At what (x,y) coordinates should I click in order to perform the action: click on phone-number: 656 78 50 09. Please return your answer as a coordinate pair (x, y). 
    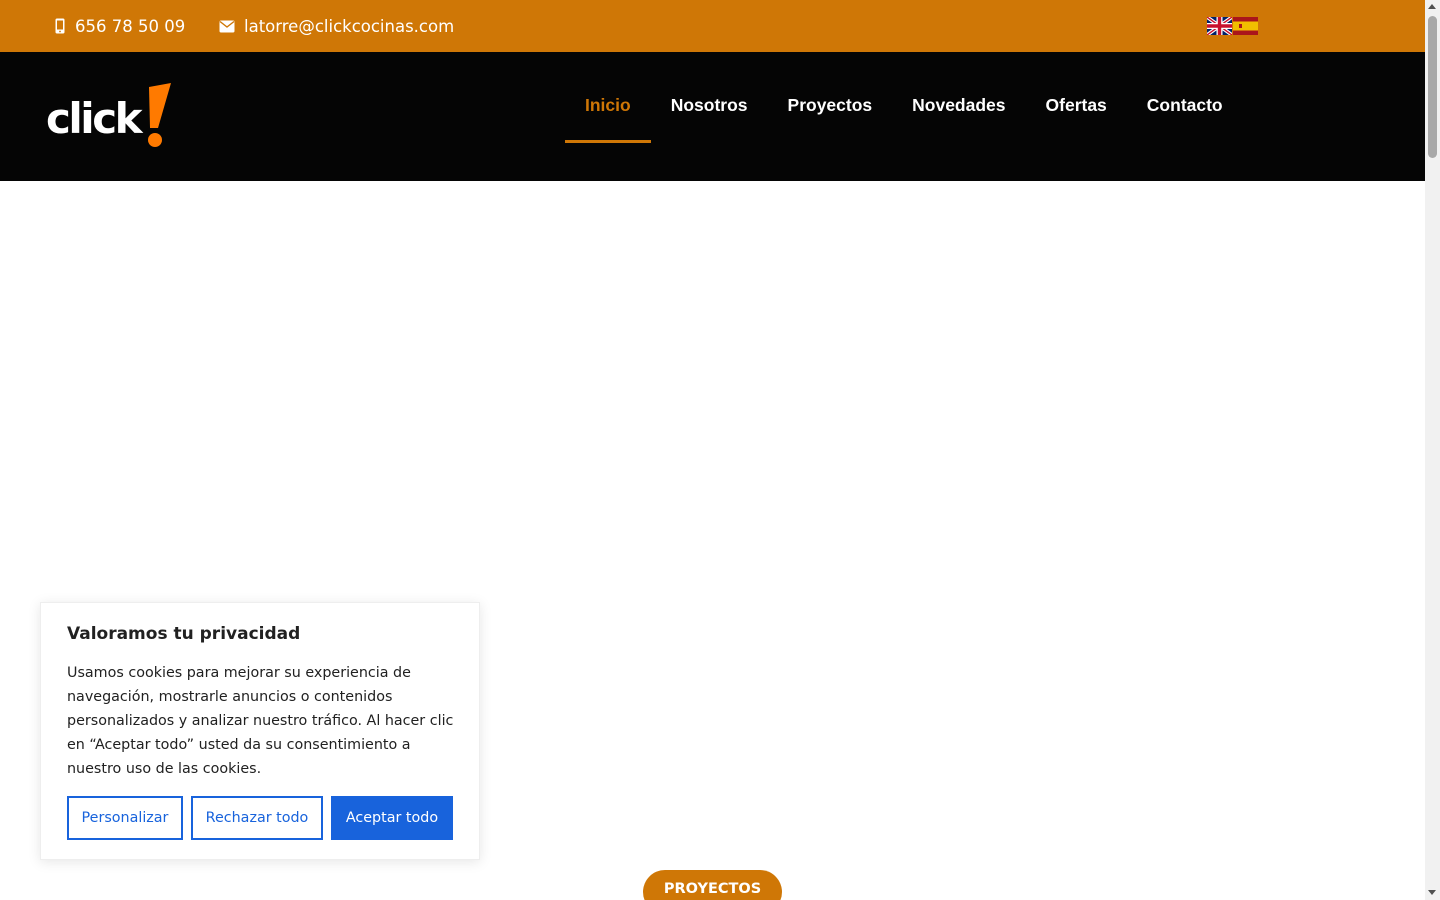
    Looking at the image, I should click on (130, 26).